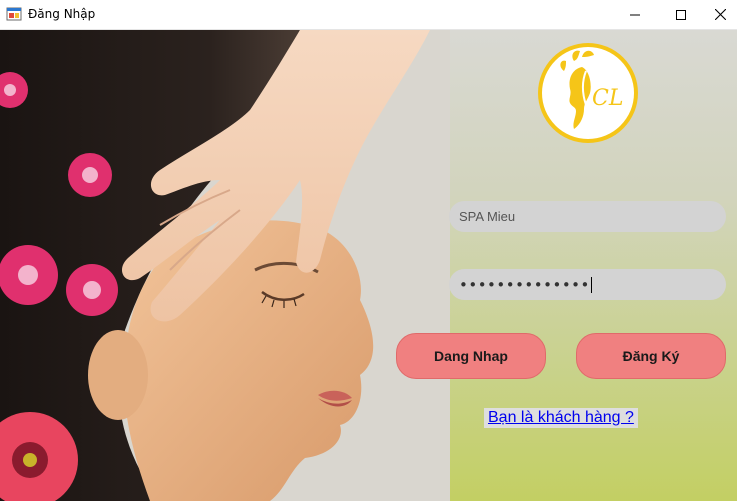 Image resolution: width=737 pixels, height=501 pixels. I want to click on maximize-button, so click(681, 14).